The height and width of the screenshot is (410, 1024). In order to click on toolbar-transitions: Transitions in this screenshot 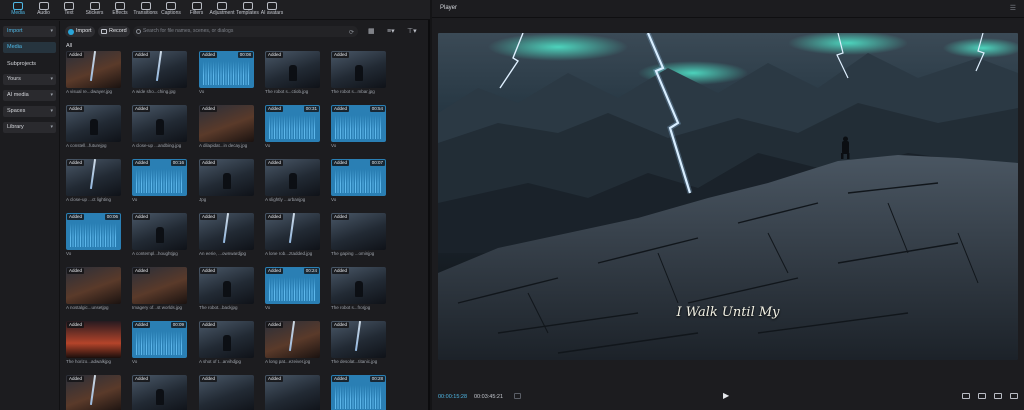, I will do `click(146, 10)`.